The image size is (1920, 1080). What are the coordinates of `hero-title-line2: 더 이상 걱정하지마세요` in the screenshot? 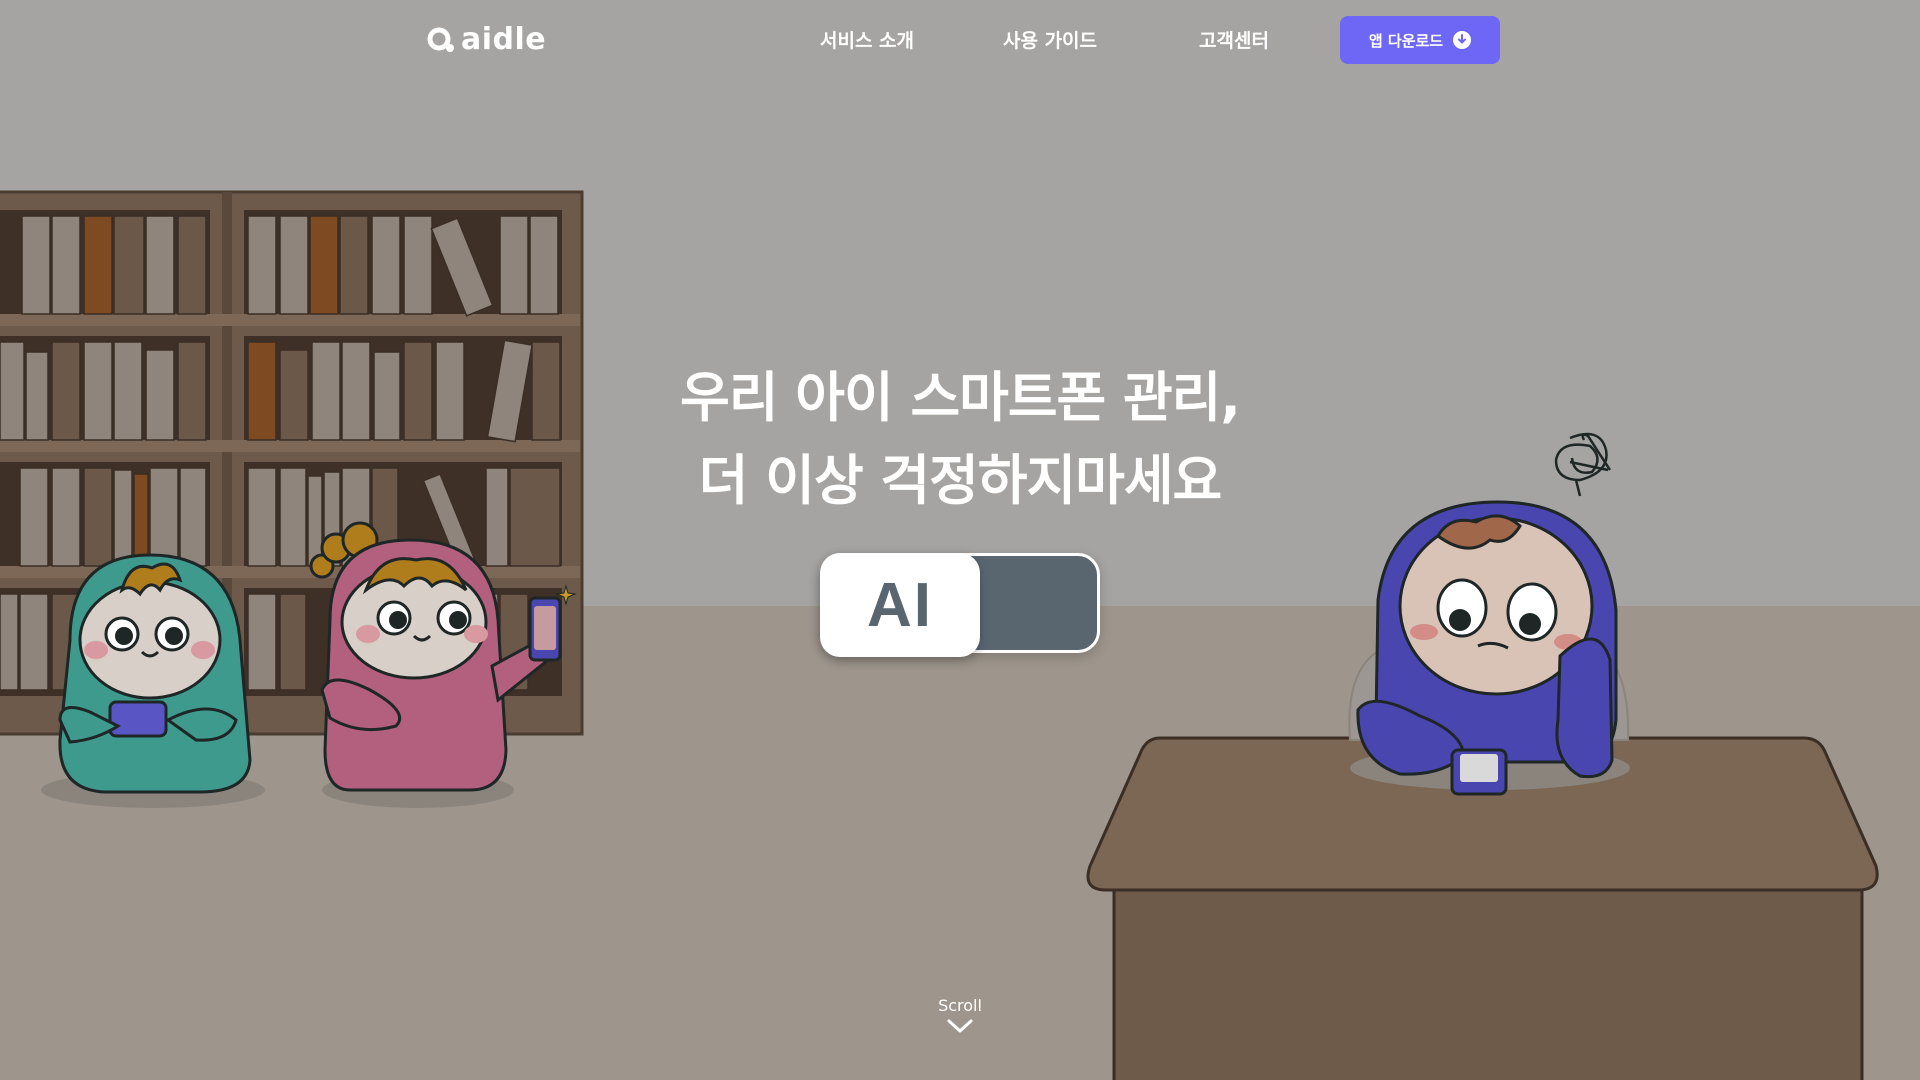 It's located at (960, 480).